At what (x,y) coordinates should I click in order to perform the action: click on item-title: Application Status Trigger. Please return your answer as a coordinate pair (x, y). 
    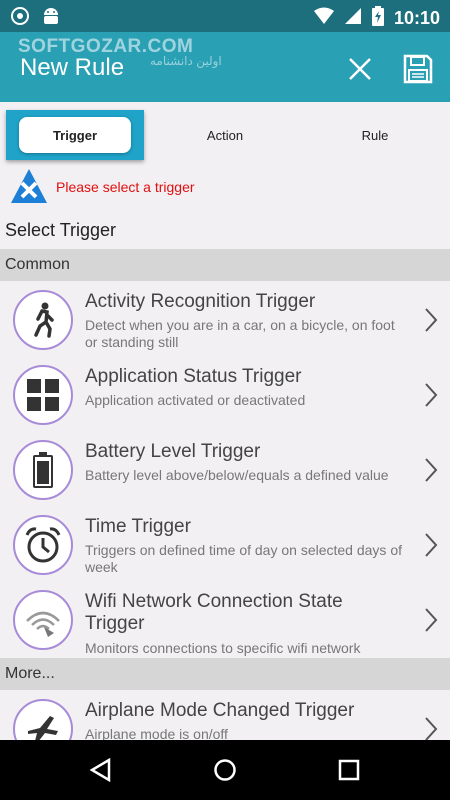
    Looking at the image, I should click on (193, 376).